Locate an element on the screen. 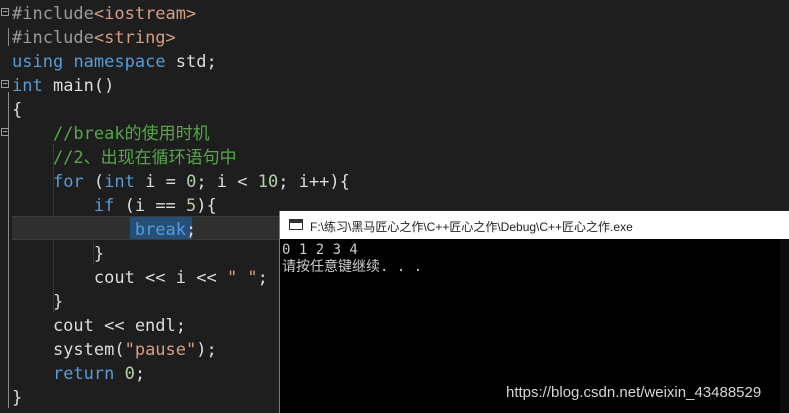 This screenshot has height=413, width=789. code-token: <iostream> is located at coordinates (145, 14).